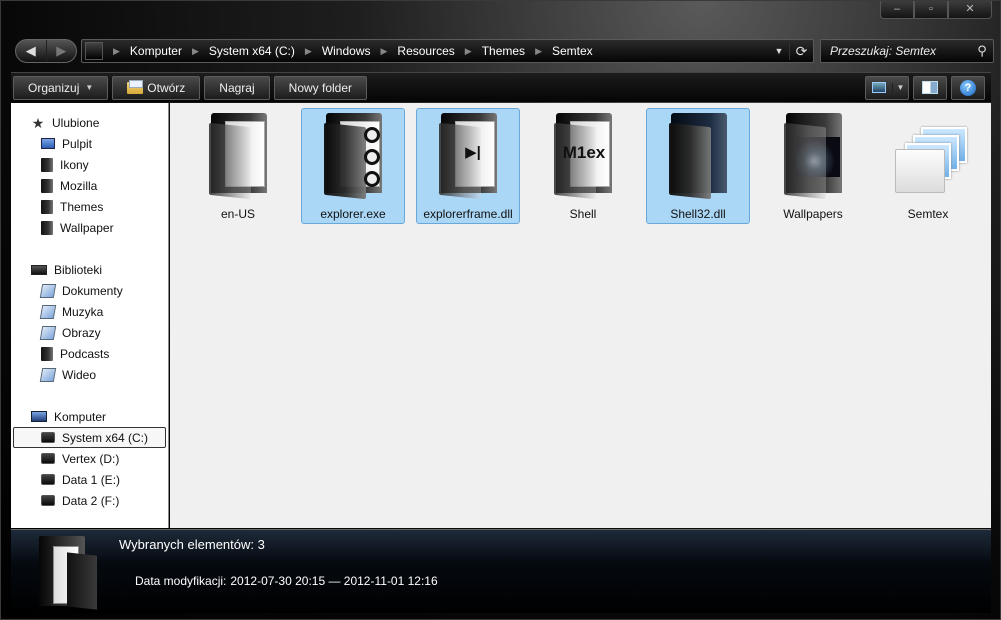 The image size is (1001, 620). What do you see at coordinates (897, 10) in the screenshot?
I see `minimize-button: –` at bounding box center [897, 10].